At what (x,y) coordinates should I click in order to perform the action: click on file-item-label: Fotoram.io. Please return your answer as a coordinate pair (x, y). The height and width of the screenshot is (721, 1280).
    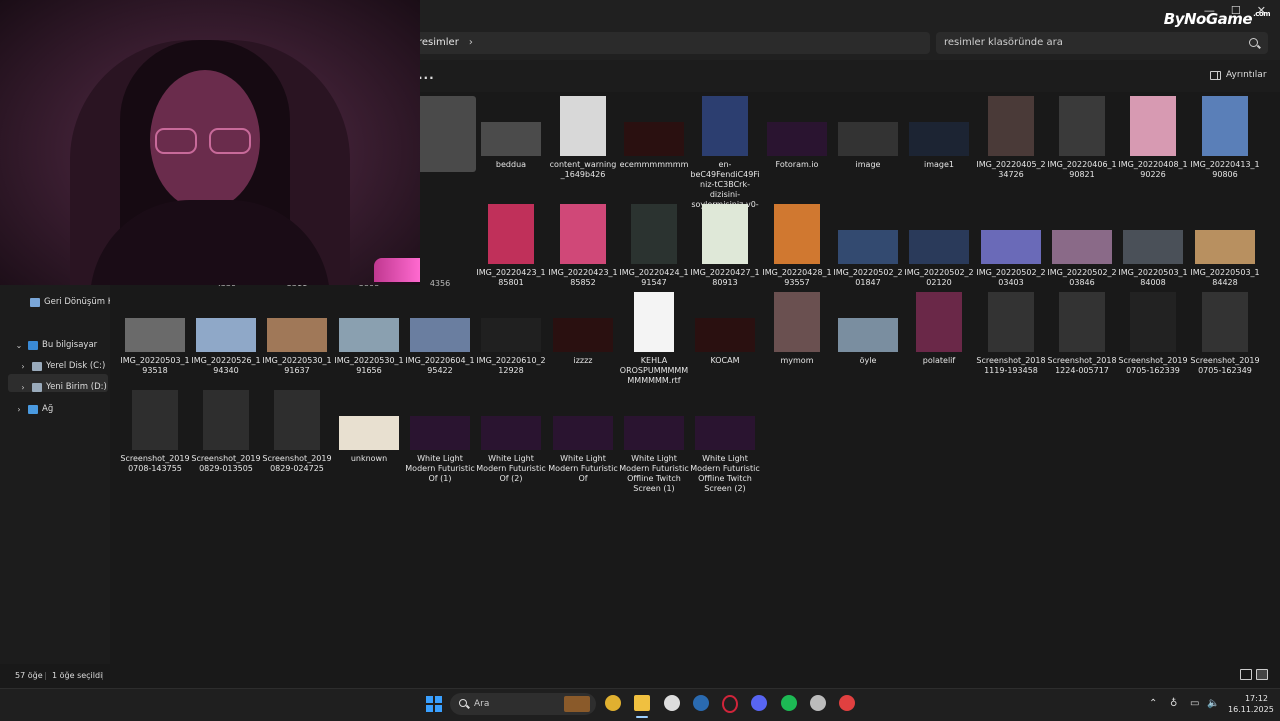
    Looking at the image, I should click on (797, 165).